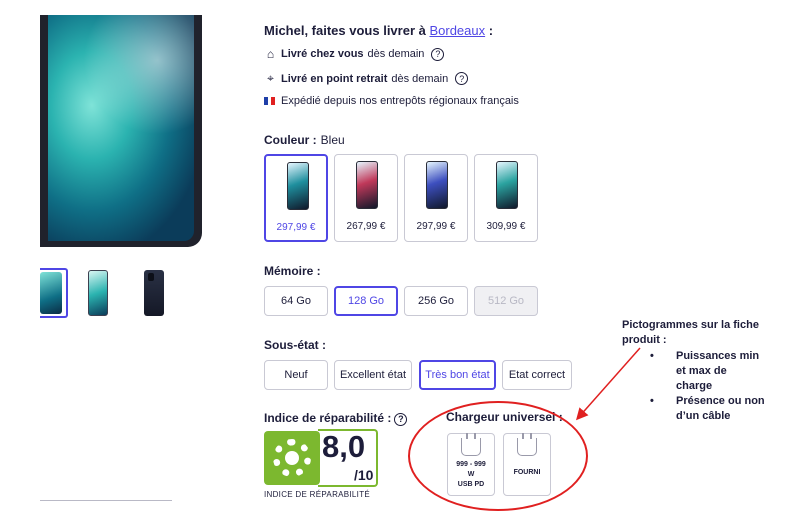 This screenshot has height=530, width=792. What do you see at coordinates (608, 384) in the screenshot?
I see `annotation-arrow` at bounding box center [608, 384].